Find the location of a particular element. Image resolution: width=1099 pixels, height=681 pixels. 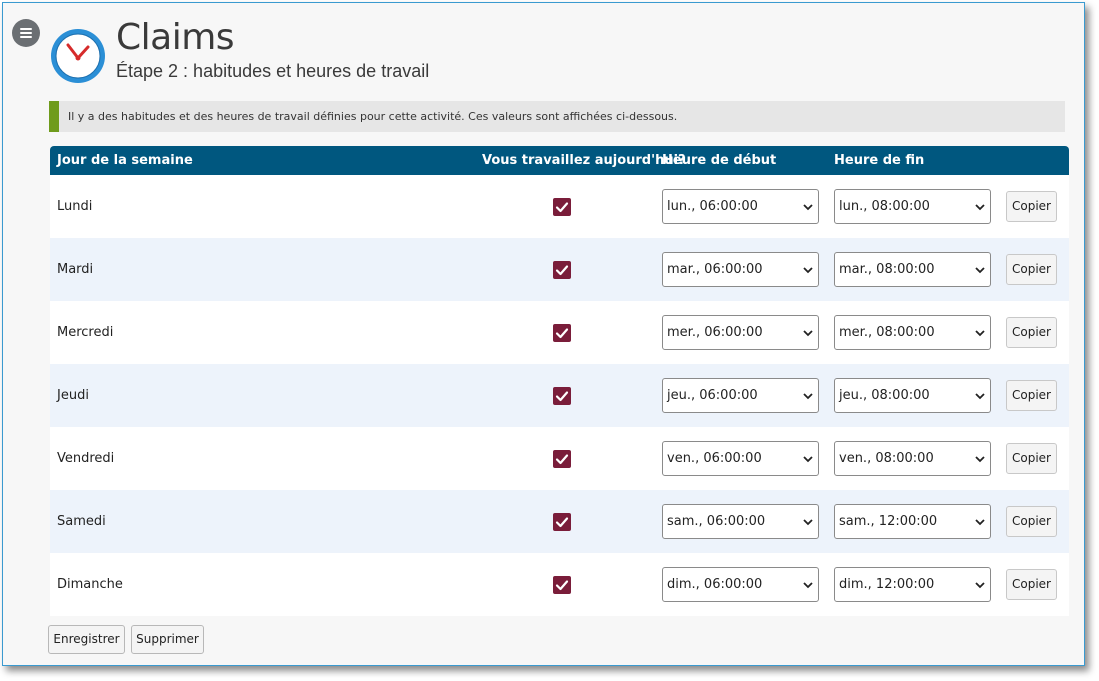

start-time-select: mar., 06:00:00 is located at coordinates (740, 269).